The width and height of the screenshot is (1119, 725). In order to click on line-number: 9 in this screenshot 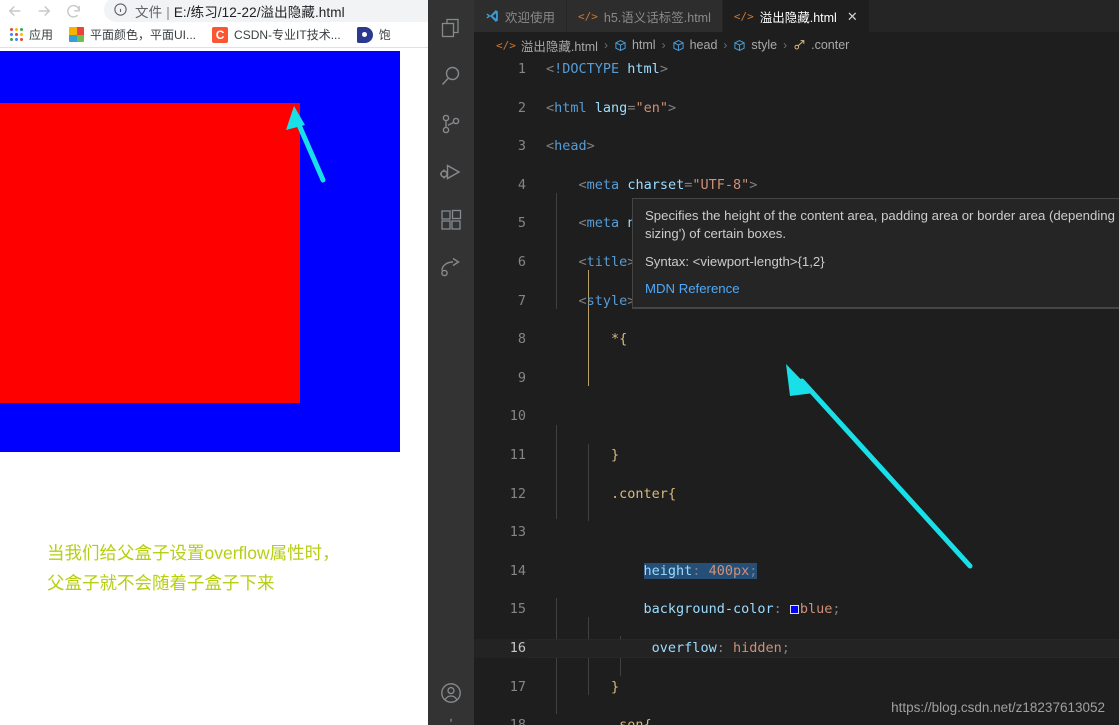, I will do `click(521, 377)`.